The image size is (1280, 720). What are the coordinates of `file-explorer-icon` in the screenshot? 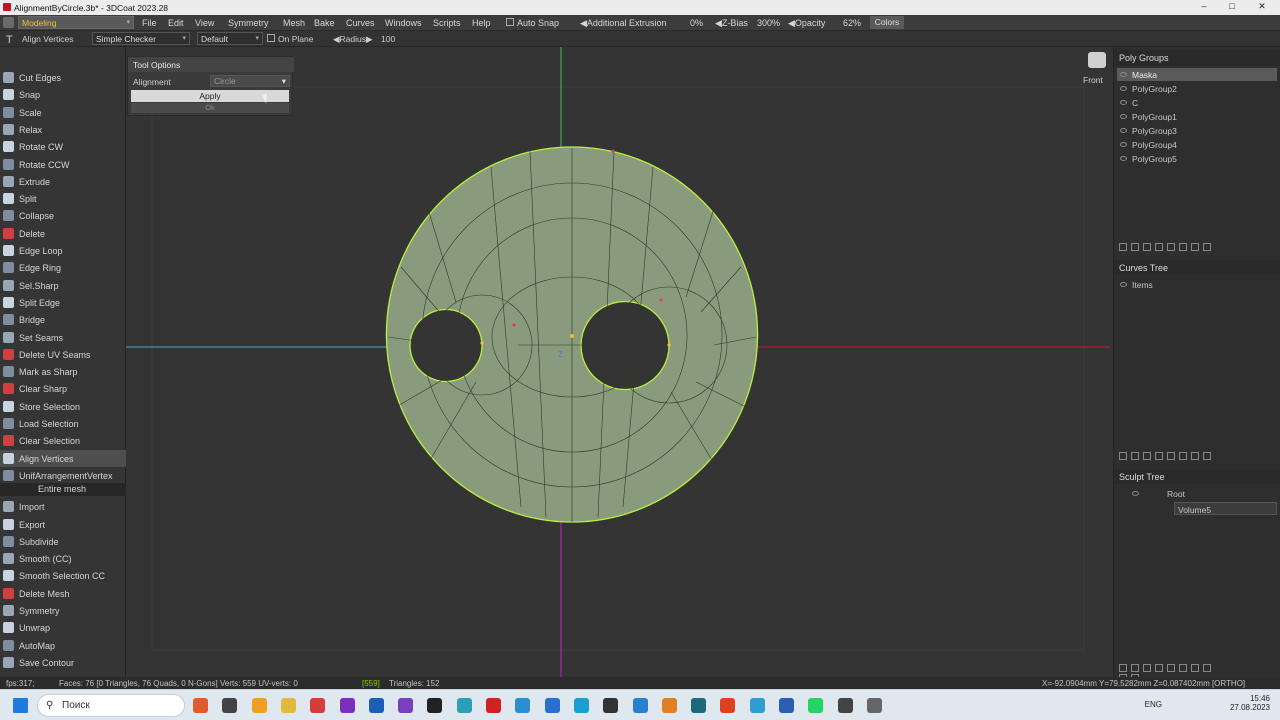 It's located at (230, 705).